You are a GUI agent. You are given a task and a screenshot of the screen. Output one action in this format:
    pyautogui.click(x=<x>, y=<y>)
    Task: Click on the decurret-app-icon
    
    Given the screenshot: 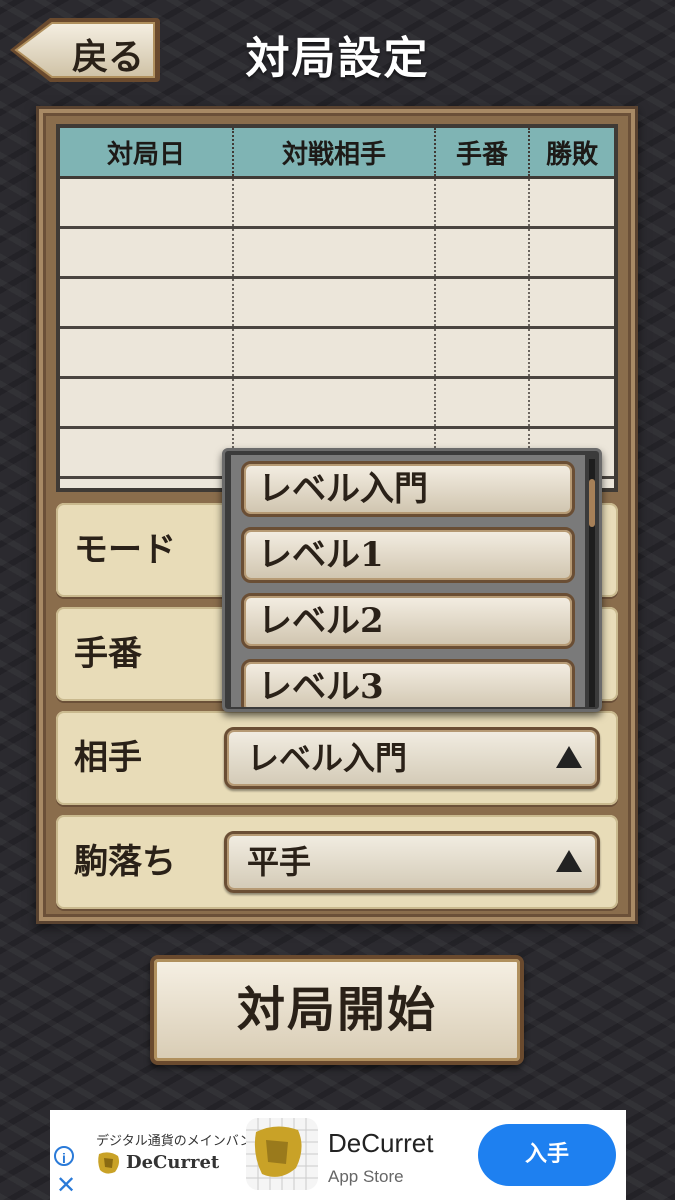 What is the action you would take?
    pyautogui.click(x=282, y=1154)
    